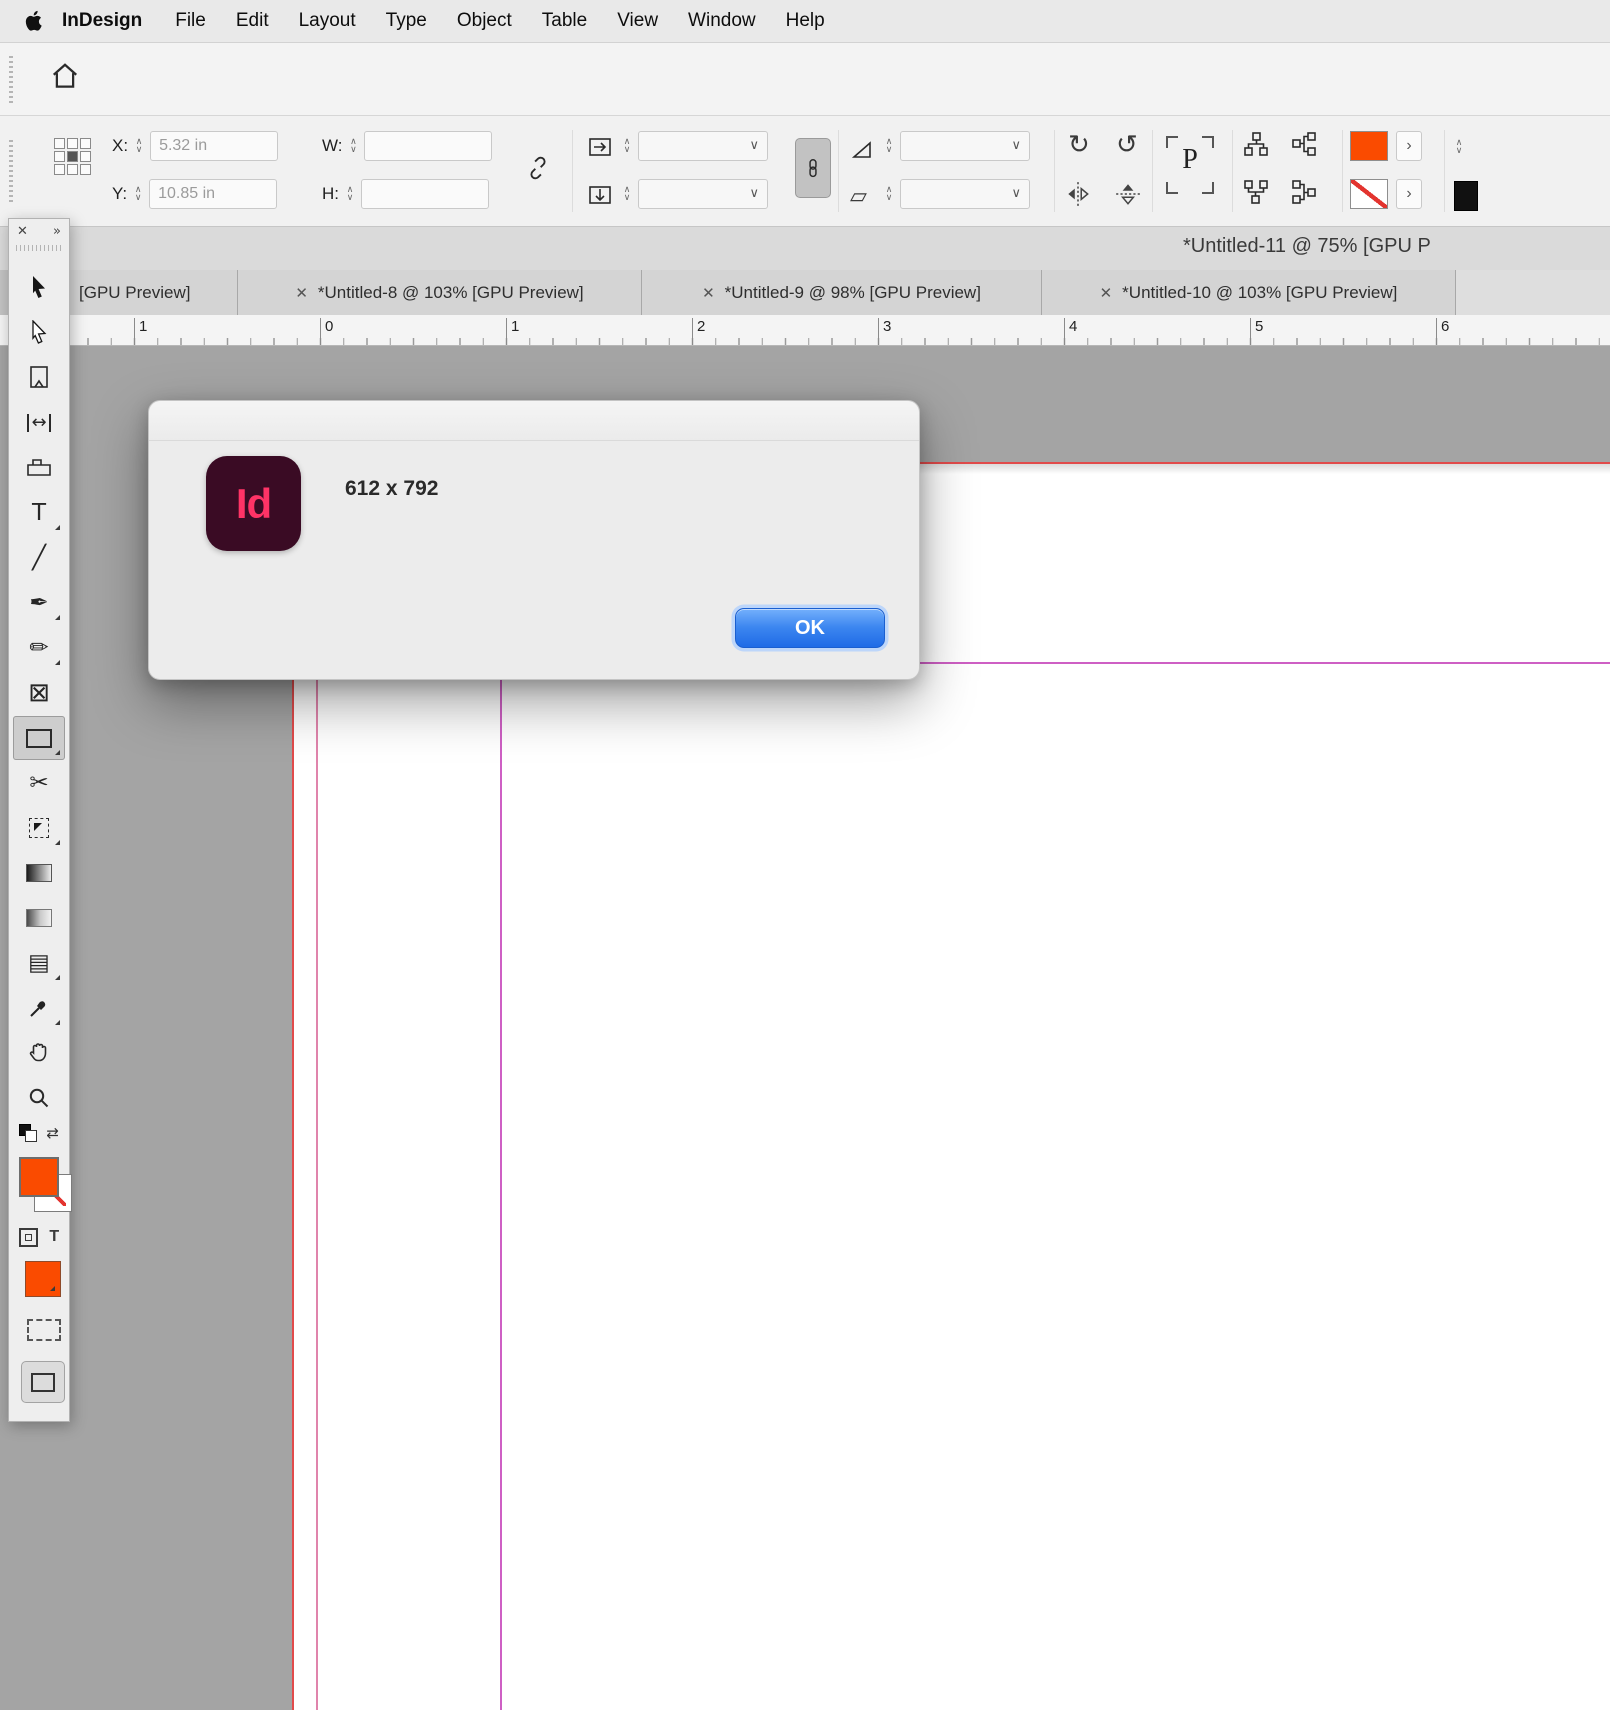 Image resolution: width=1610 pixels, height=1710 pixels. Describe the element at coordinates (39, 738) in the screenshot. I see `rectangle-tool` at that location.